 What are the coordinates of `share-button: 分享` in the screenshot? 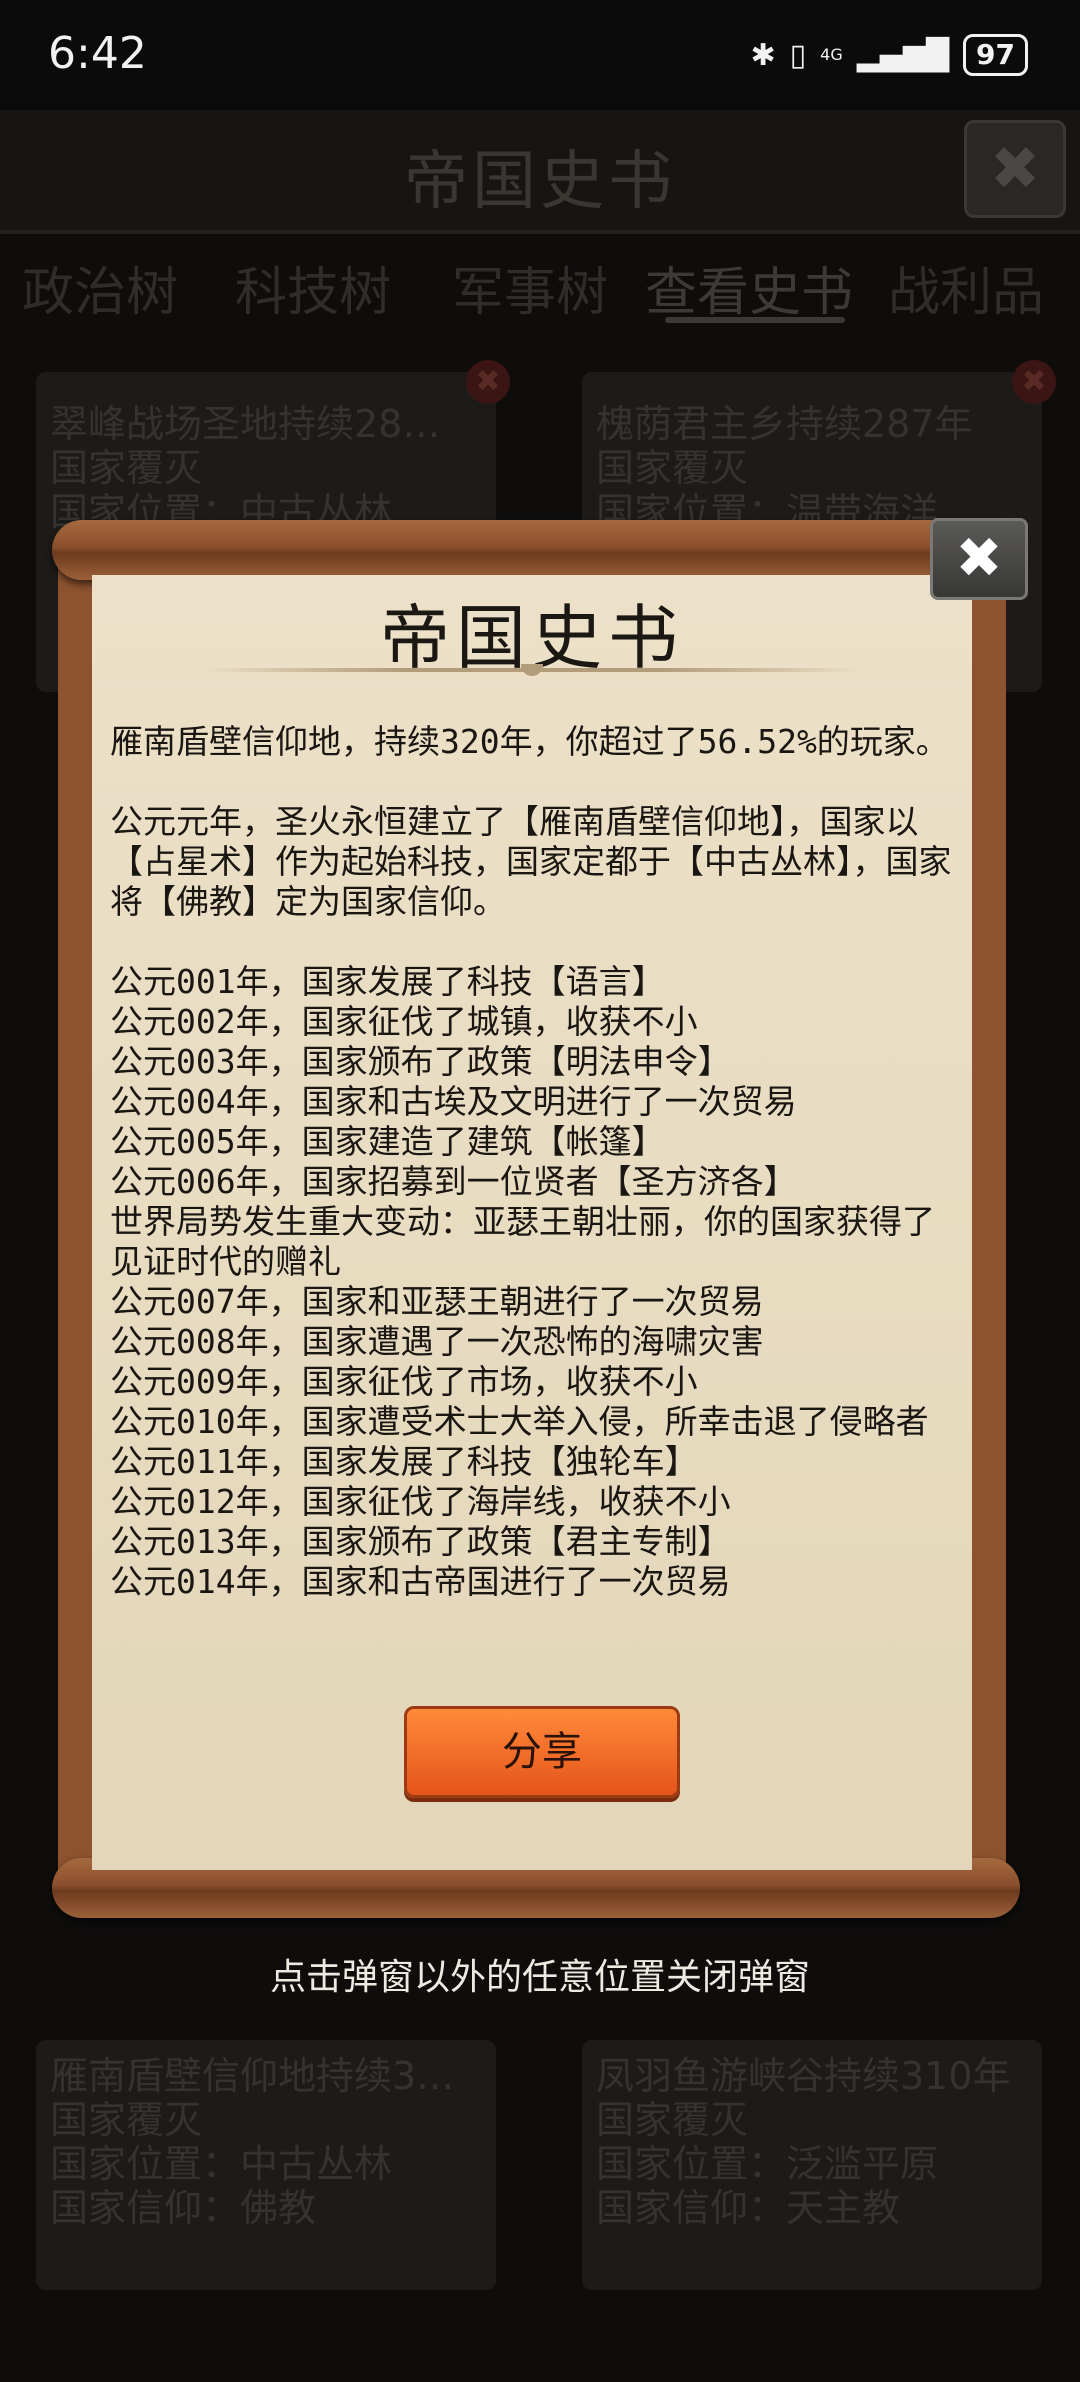 It's located at (542, 1752).